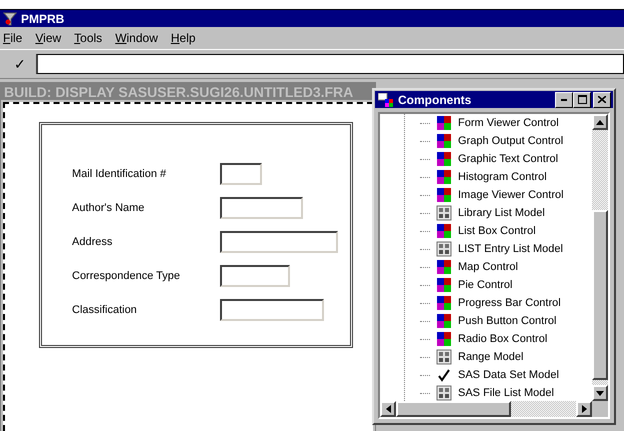 Image resolution: width=624 pixels, height=431 pixels. Describe the element at coordinates (435, 99) in the screenshot. I see `window-title: Components` at that location.